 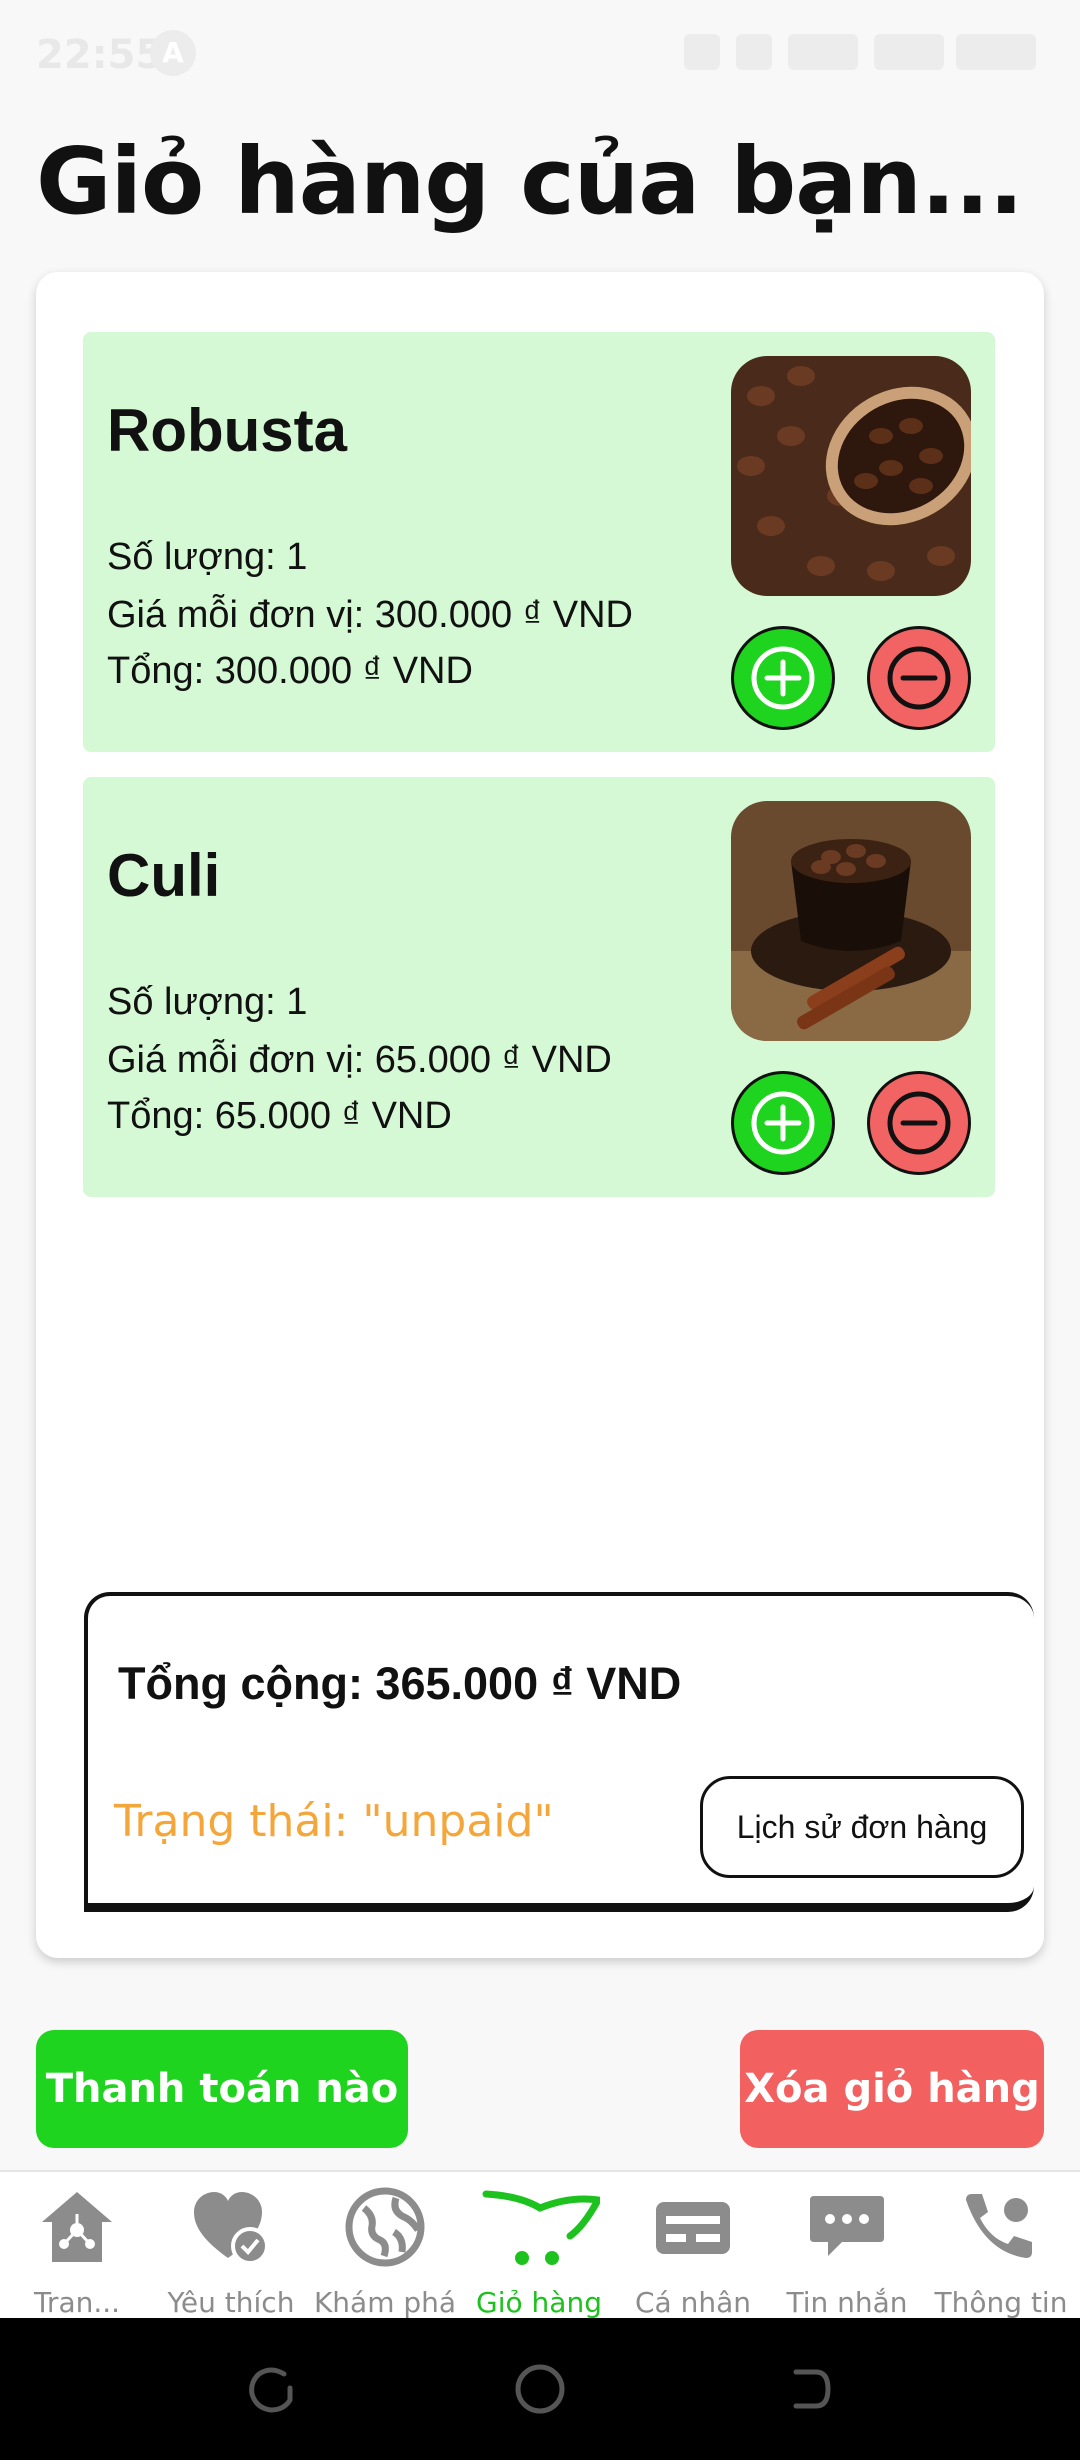 What do you see at coordinates (164, 875) in the screenshot?
I see `item-name: Culi` at bounding box center [164, 875].